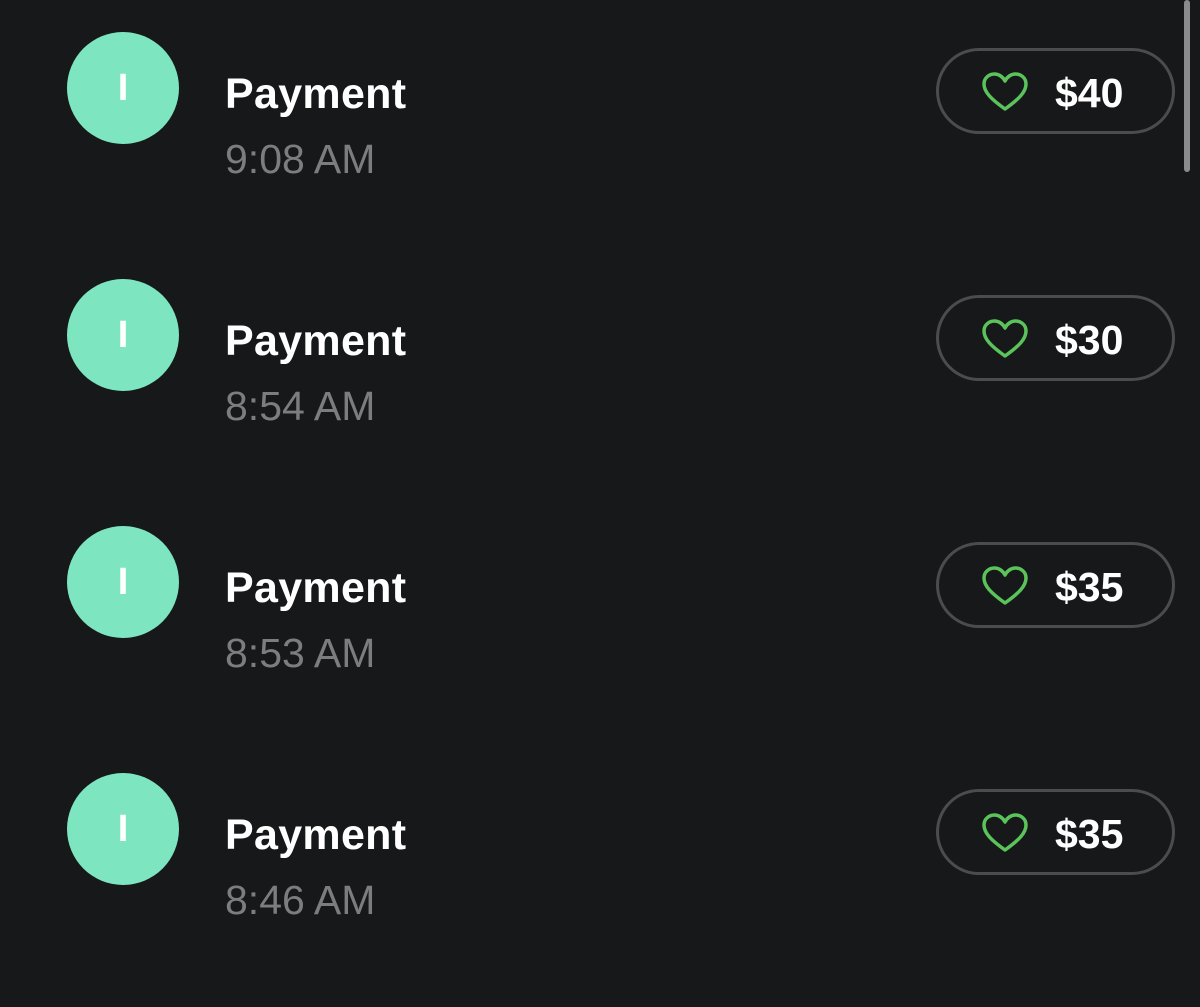 Image resolution: width=1200 pixels, height=1007 pixels. I want to click on transaction-time: 9:08 AM, so click(300, 159).